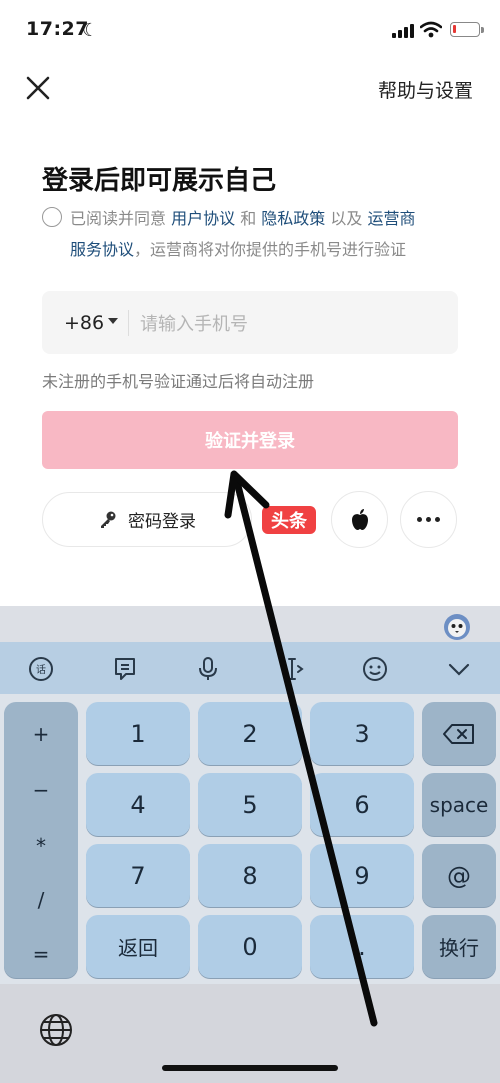 Image resolution: width=500 pixels, height=1083 pixels. I want to click on key-9: 9, so click(362, 875).